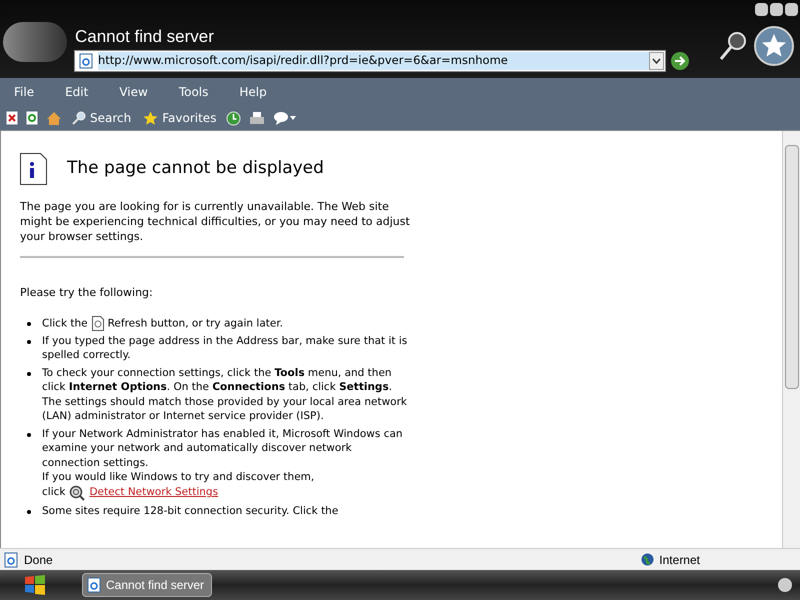  Describe the element at coordinates (194, 92) in the screenshot. I see `menu-item: Tools` at that location.